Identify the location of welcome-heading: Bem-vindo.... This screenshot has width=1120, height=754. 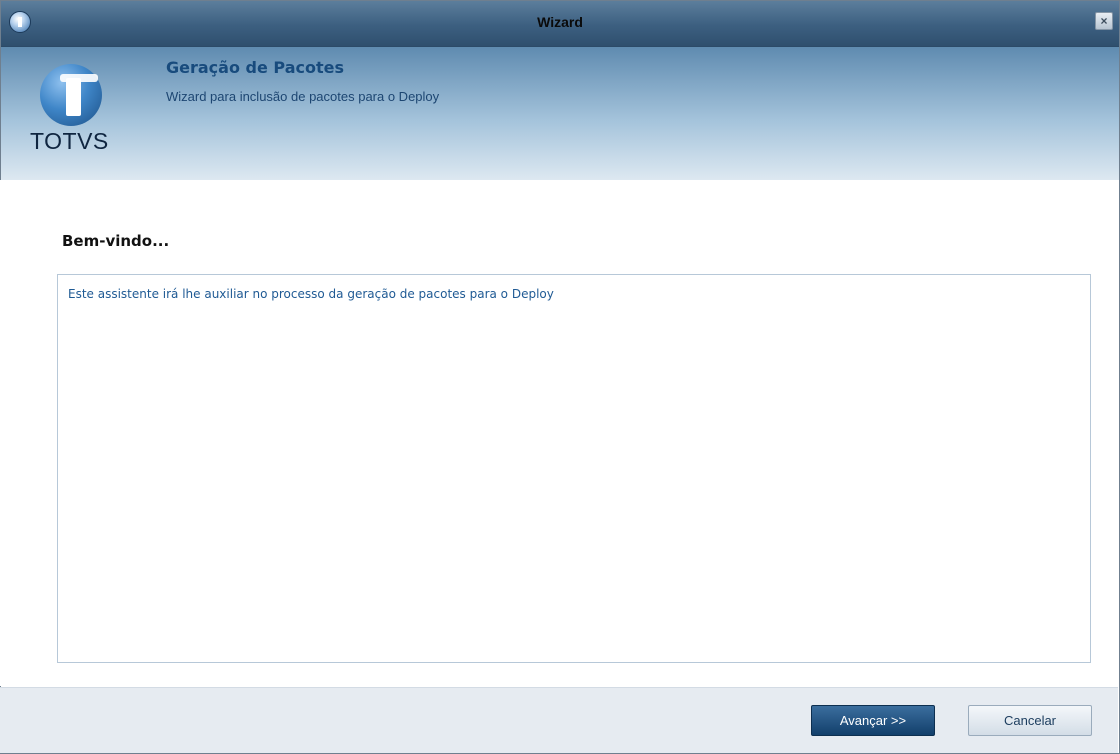
(116, 241).